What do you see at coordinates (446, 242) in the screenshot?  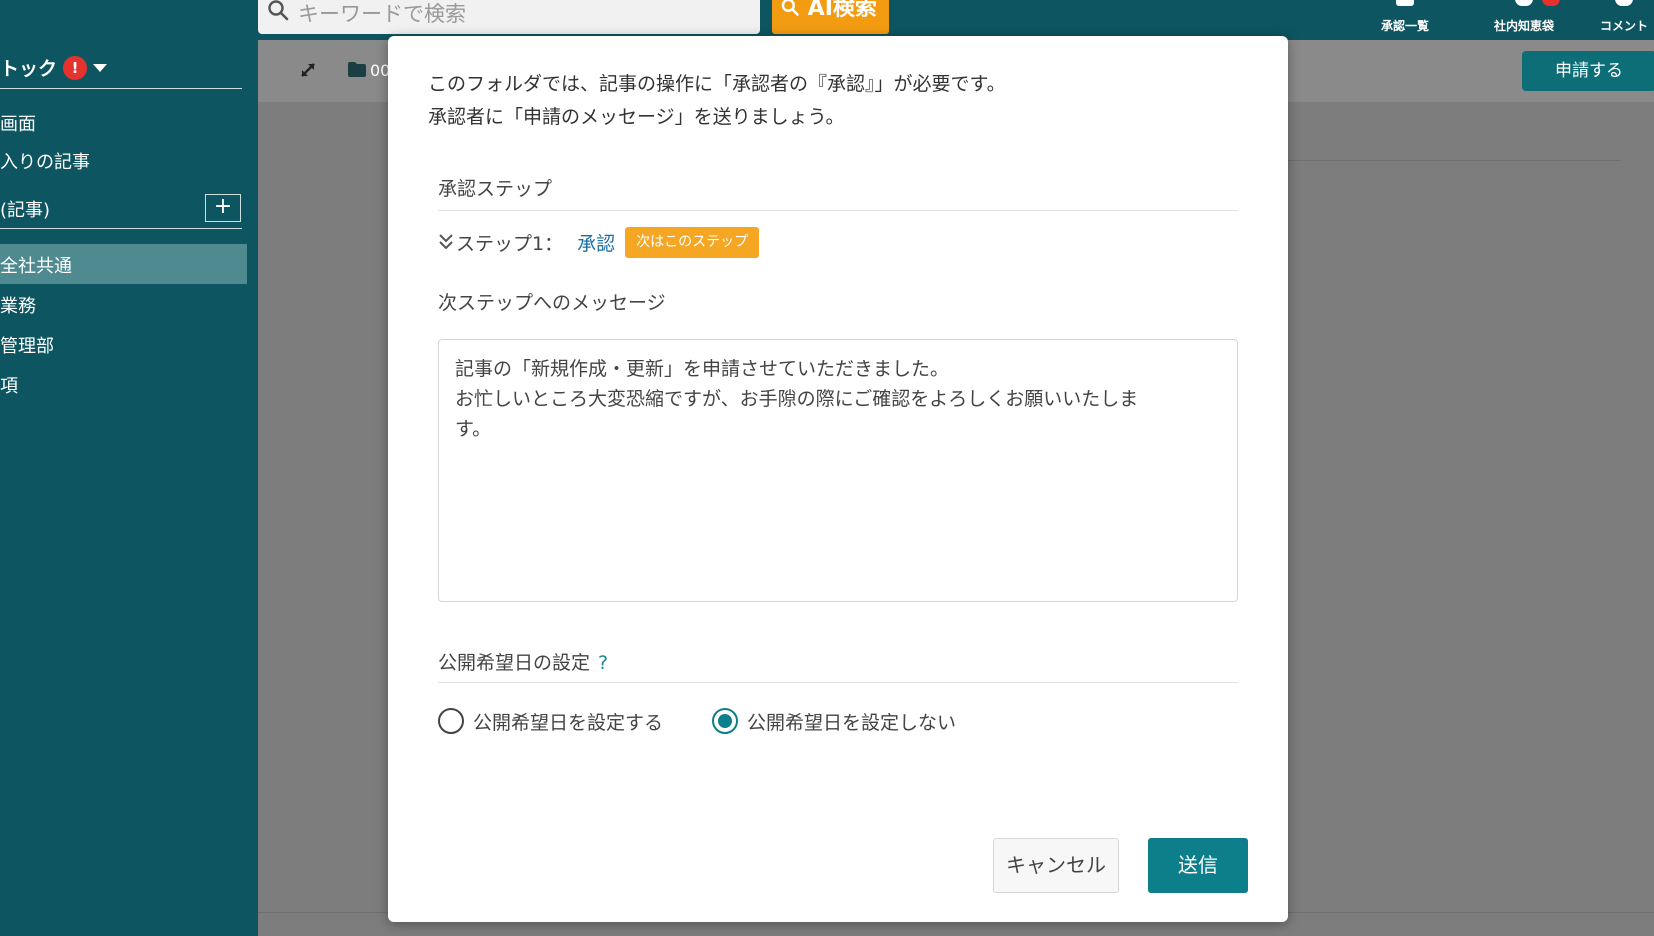 I see `double-chevron-down-icon` at bounding box center [446, 242].